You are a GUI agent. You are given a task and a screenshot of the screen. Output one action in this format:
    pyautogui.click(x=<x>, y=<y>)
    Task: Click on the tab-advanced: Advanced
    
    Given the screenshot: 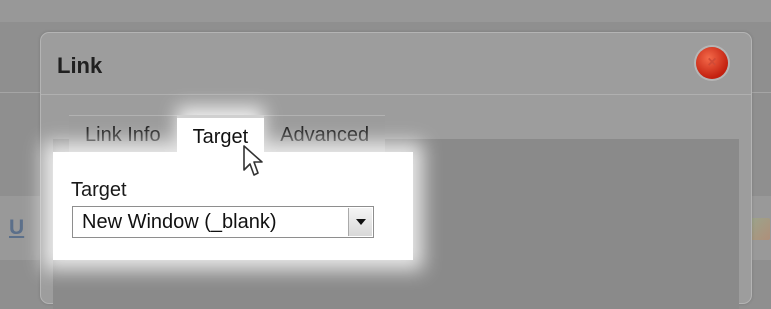 What is the action you would take?
    pyautogui.click(x=325, y=134)
    